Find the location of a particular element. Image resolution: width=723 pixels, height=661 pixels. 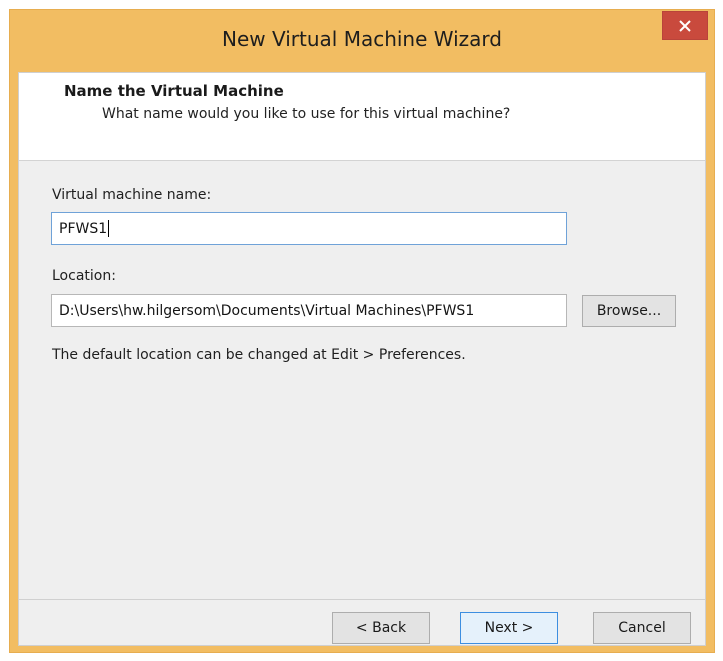

window-title: New Virtual Machine Wizard is located at coordinates (362, 39).